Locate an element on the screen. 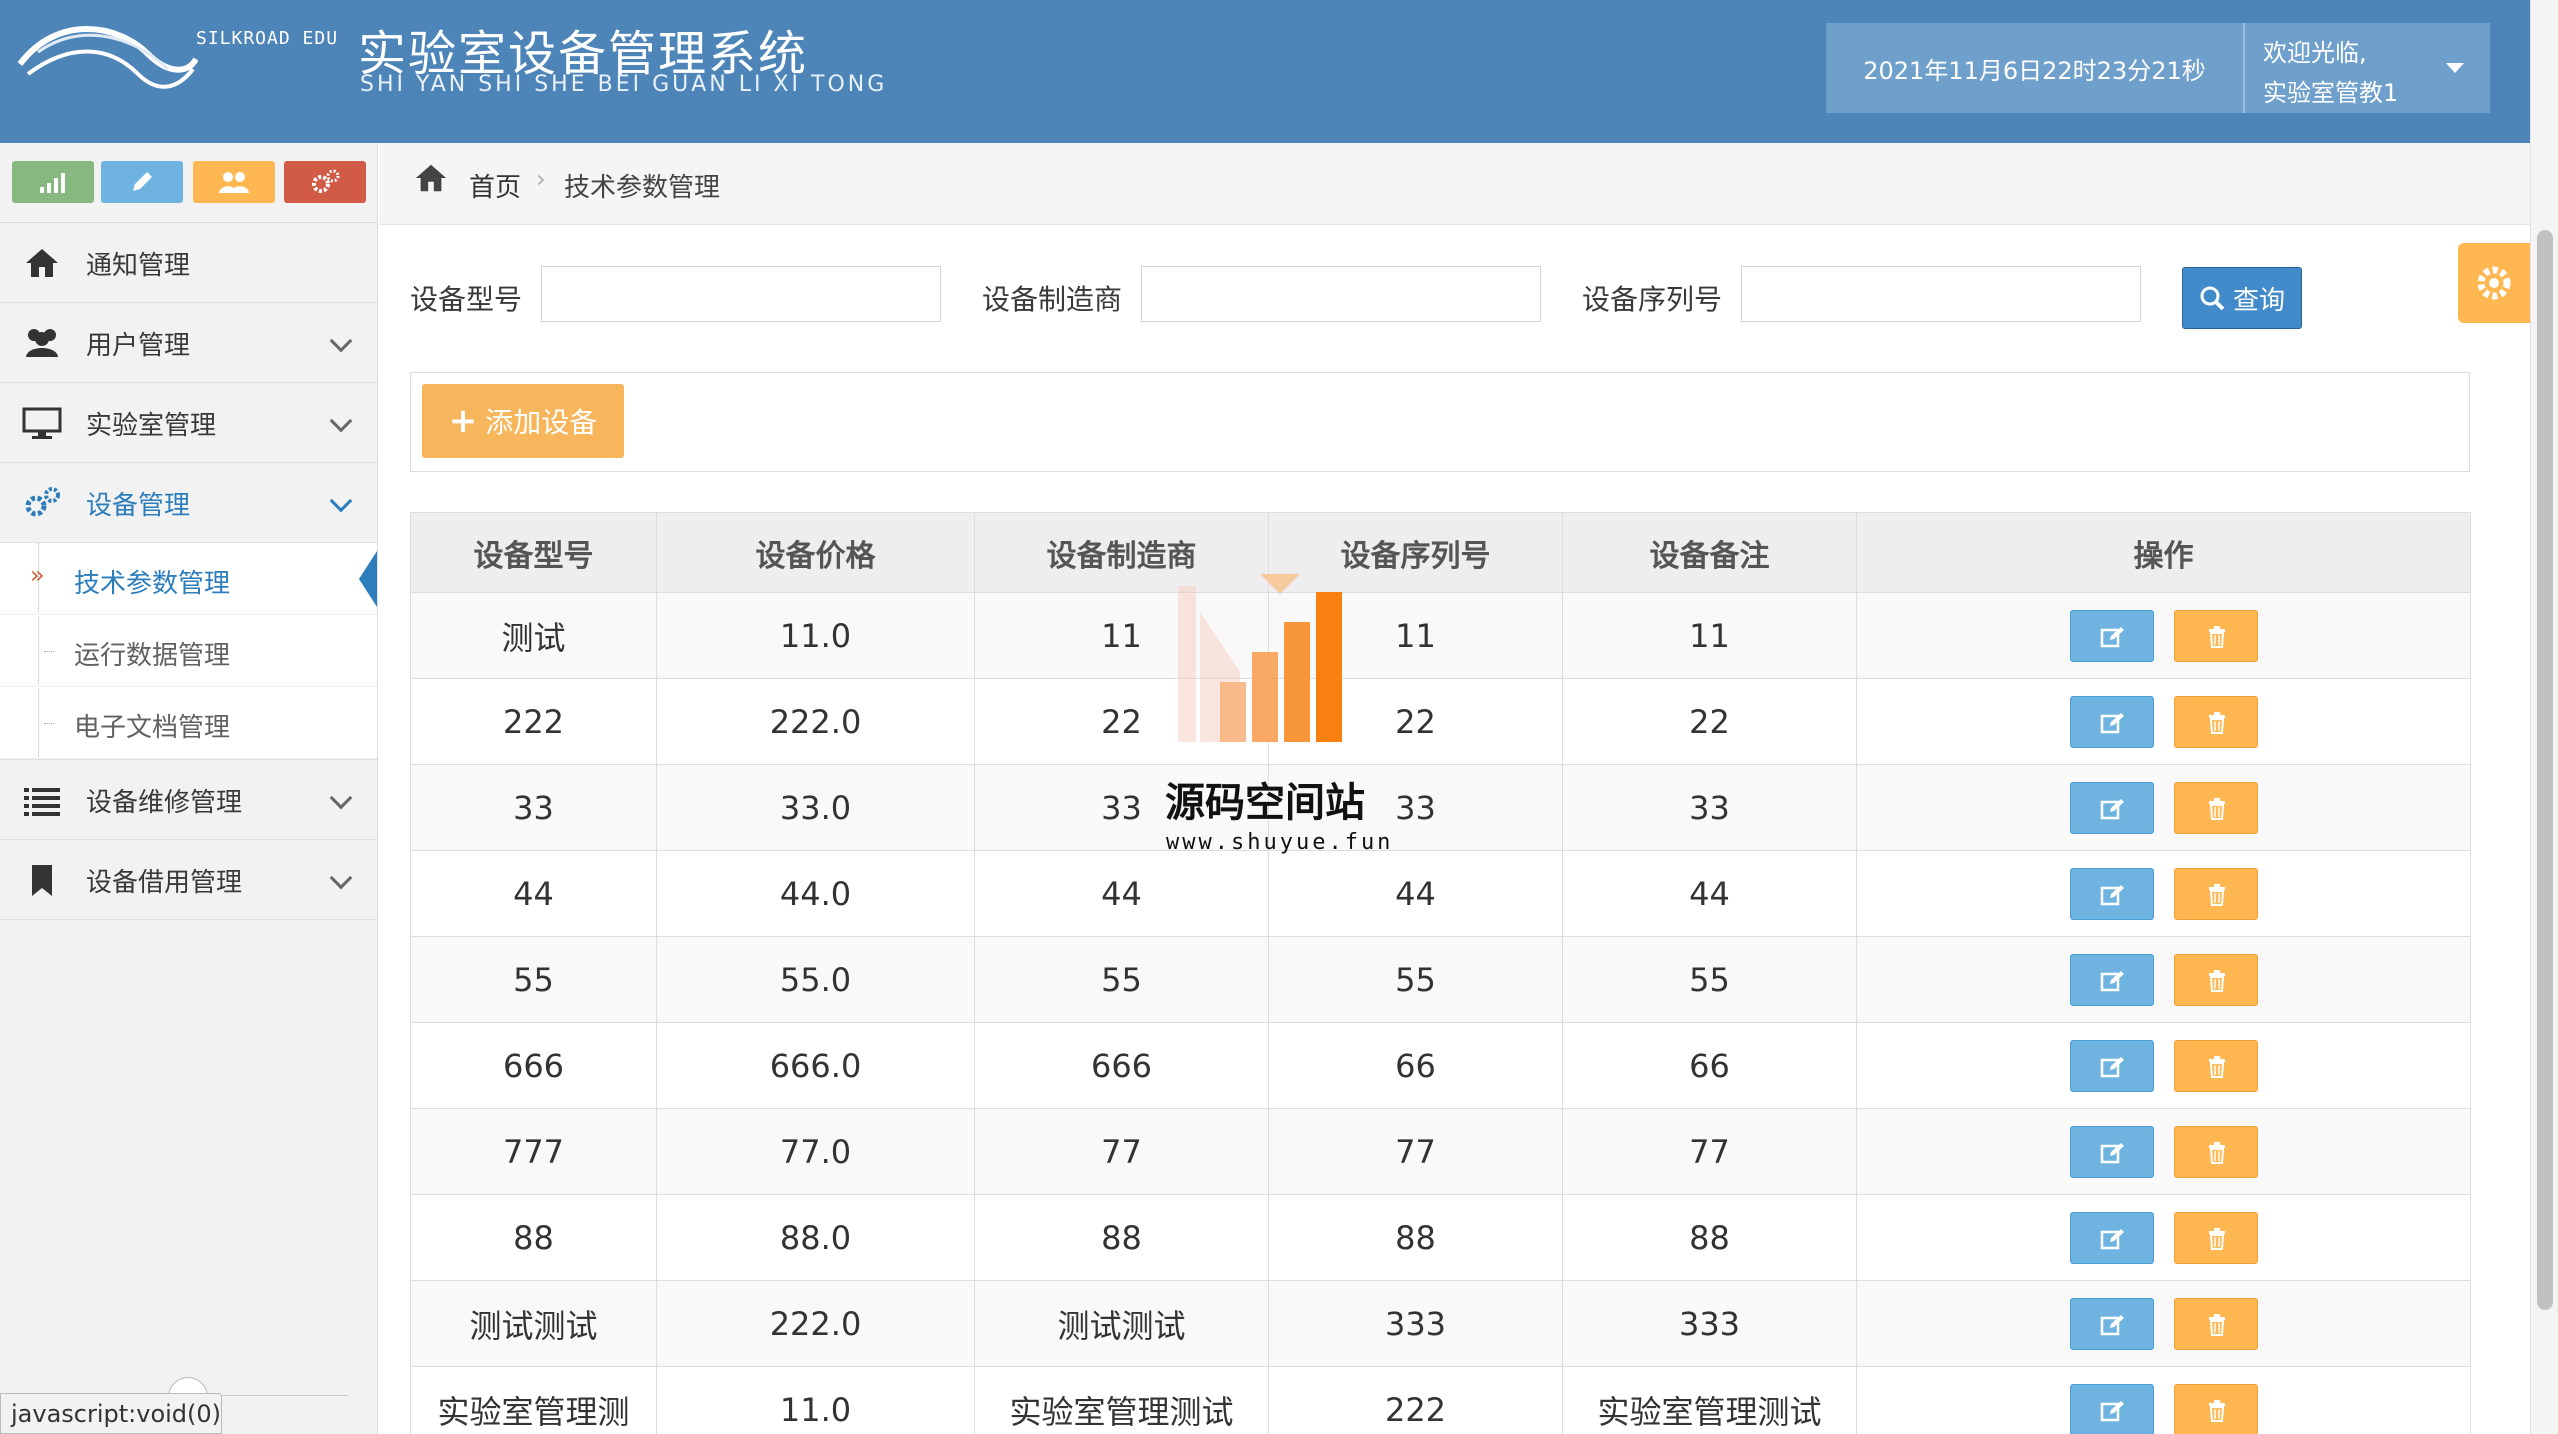  table-row: 测试 11.0 11 11 11 is located at coordinates (1440, 635).